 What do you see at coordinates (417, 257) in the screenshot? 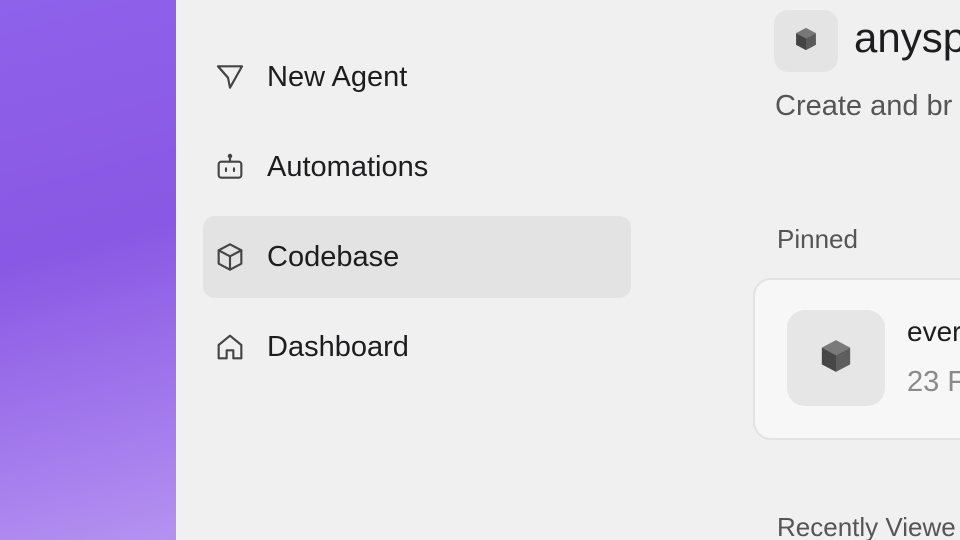
I see `sidebar-item-codebase: Codebase` at bounding box center [417, 257].